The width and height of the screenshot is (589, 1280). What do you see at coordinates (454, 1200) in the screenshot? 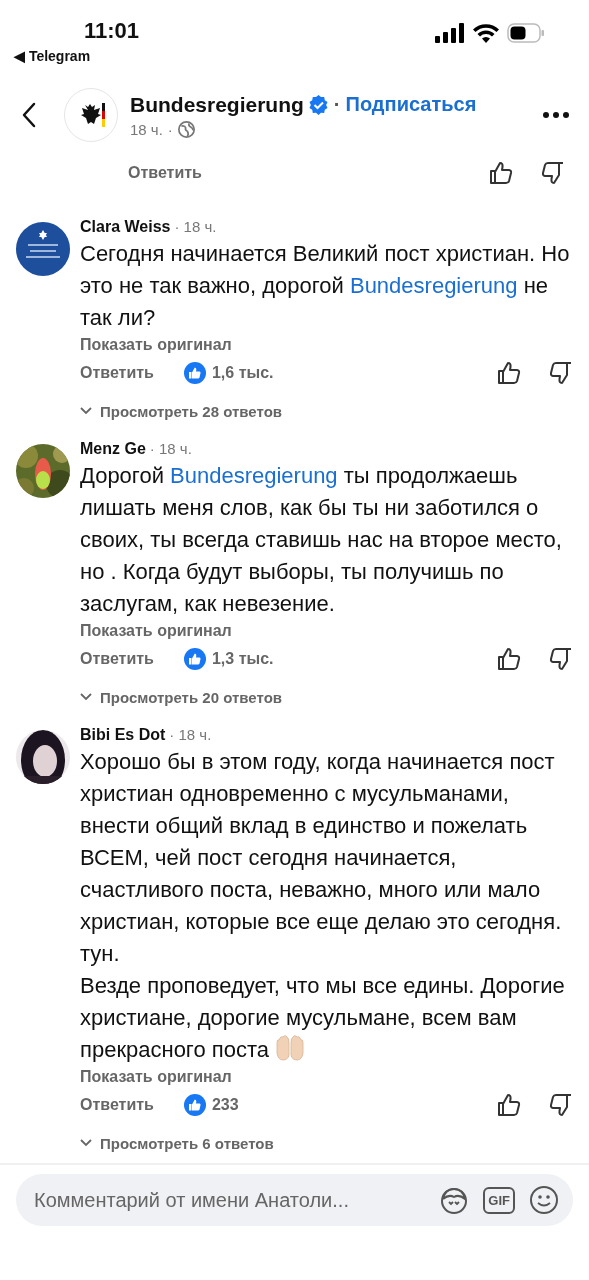
I see `avatar-sticker-icon` at bounding box center [454, 1200].